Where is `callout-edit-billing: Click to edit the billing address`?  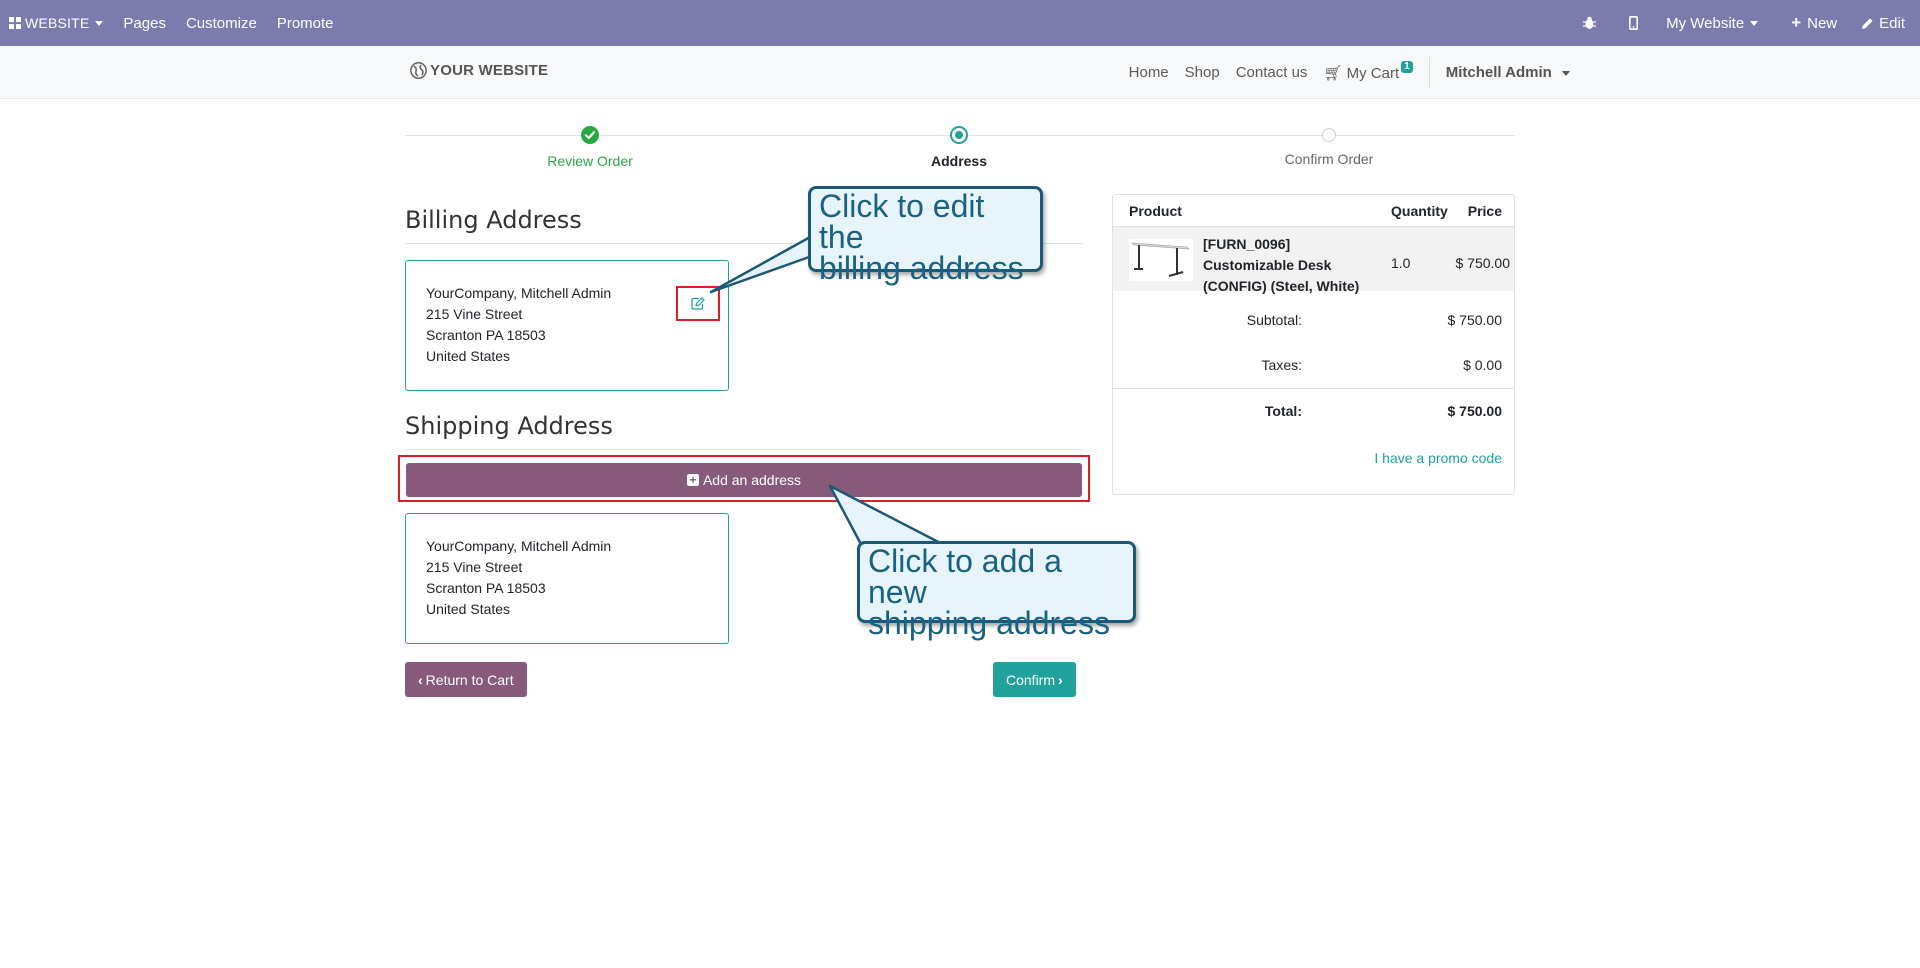
callout-edit-billing: Click to edit the billing address is located at coordinates (925, 235).